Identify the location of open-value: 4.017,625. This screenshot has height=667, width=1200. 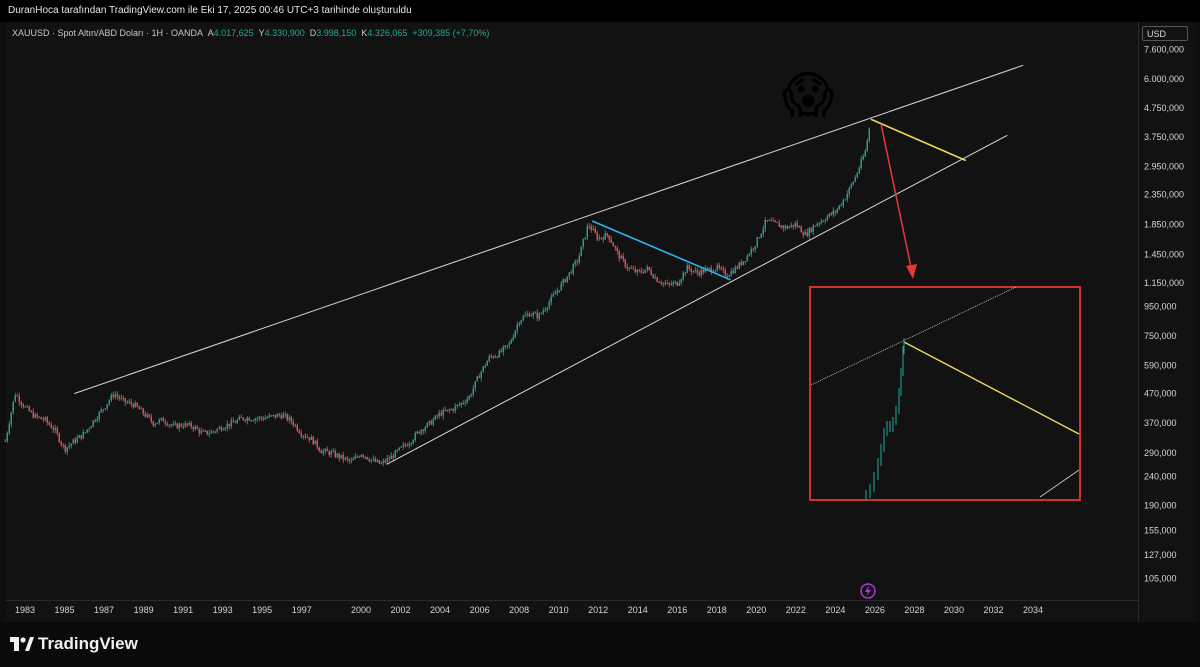
(233, 33).